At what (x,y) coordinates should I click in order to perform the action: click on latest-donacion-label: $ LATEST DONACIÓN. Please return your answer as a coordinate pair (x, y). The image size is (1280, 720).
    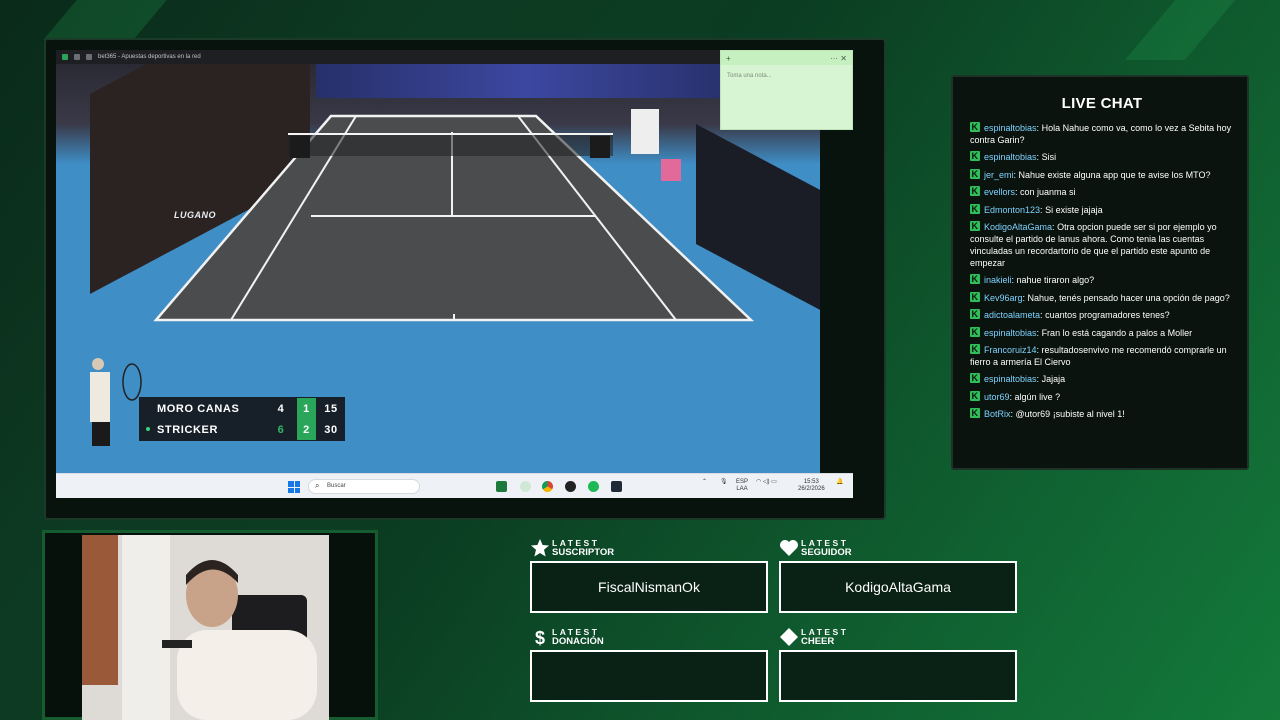
    Looking at the image, I should click on (590, 637).